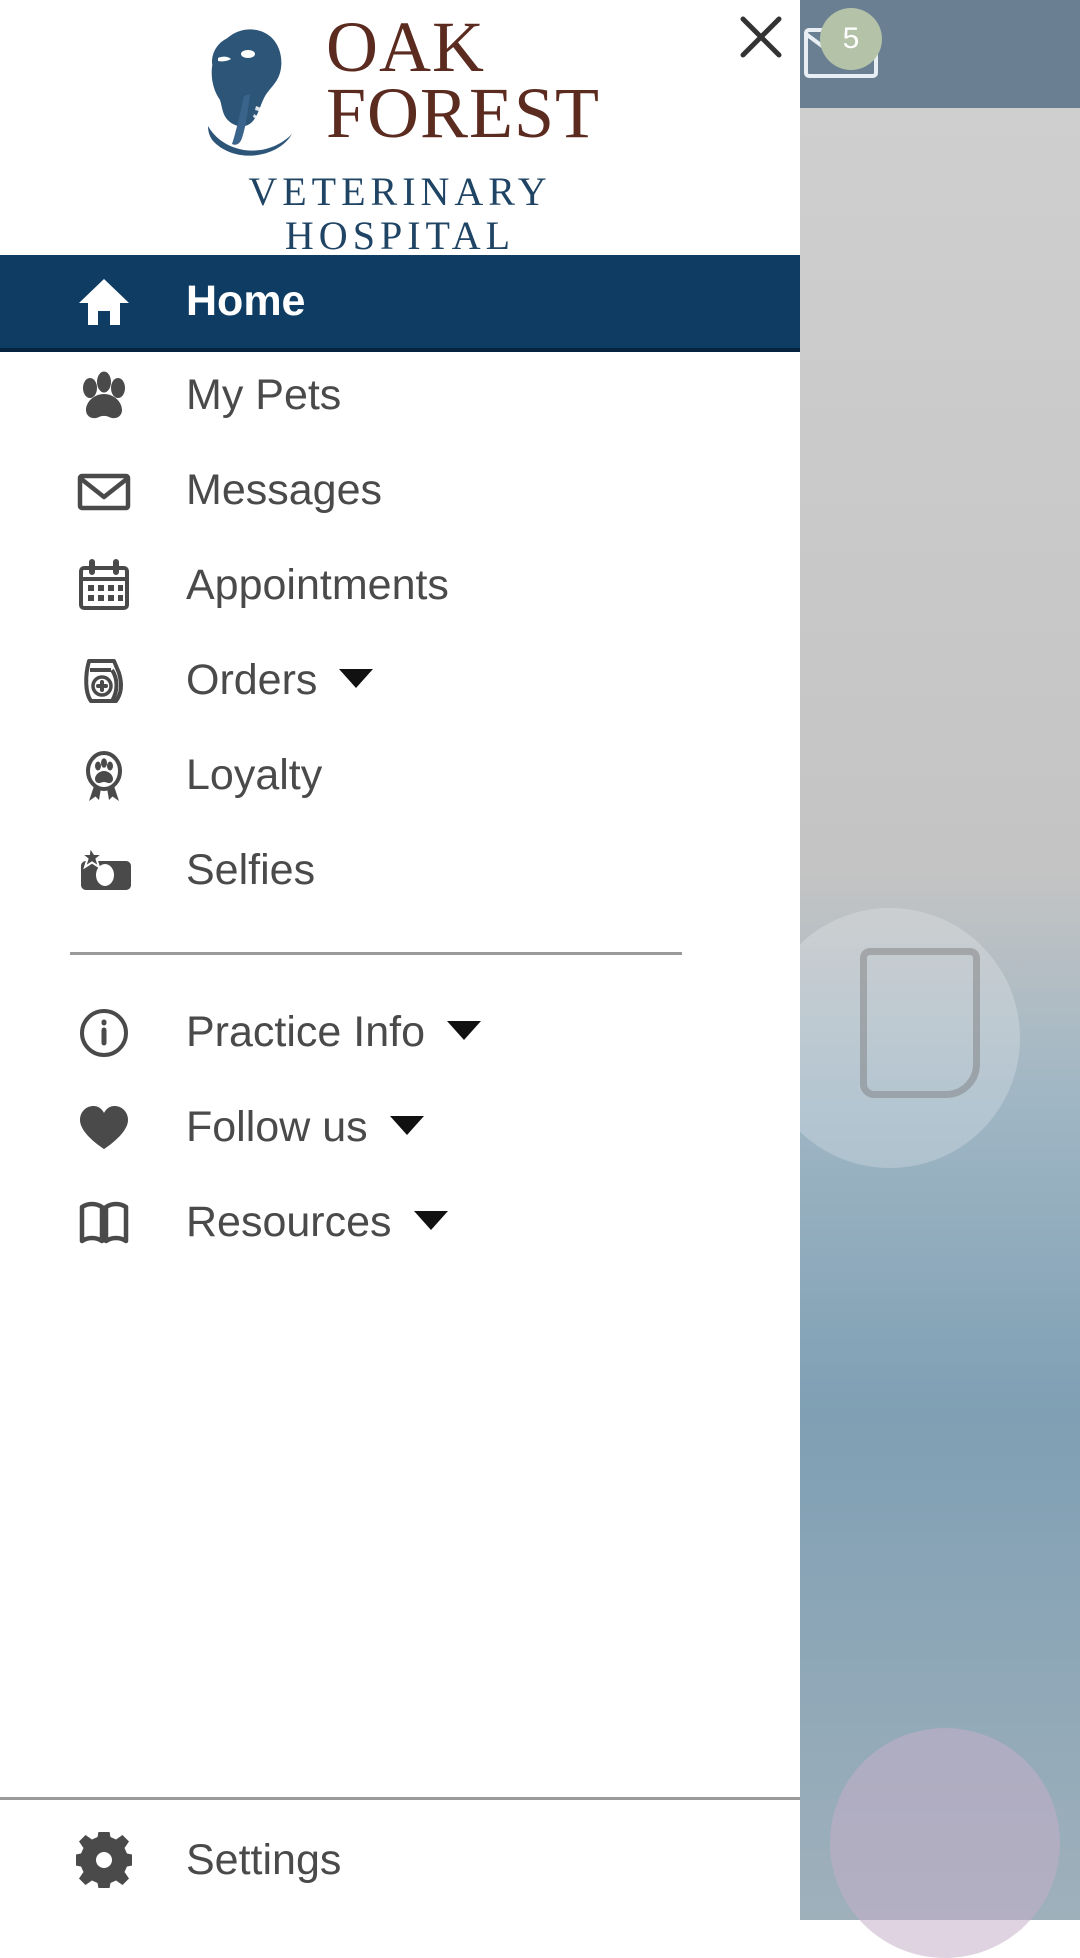 The image size is (1080, 1958). Describe the element at coordinates (261, 89) in the screenshot. I see `dog-head-icon` at that location.